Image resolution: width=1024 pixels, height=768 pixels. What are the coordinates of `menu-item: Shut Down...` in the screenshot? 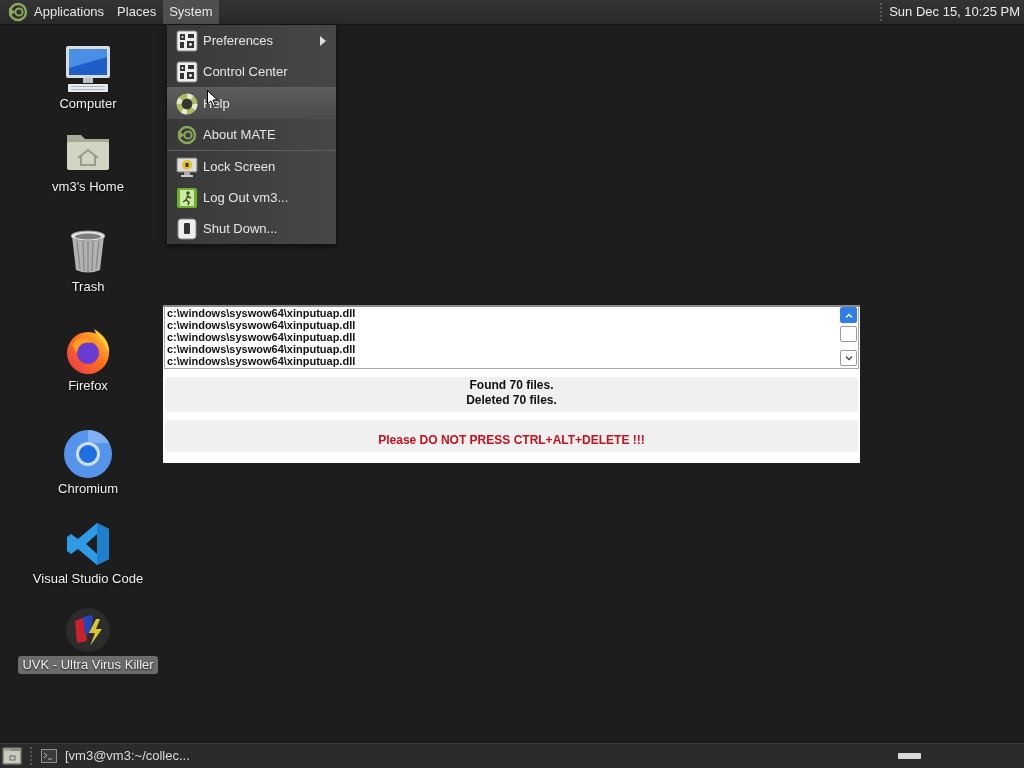 It's located at (251, 228).